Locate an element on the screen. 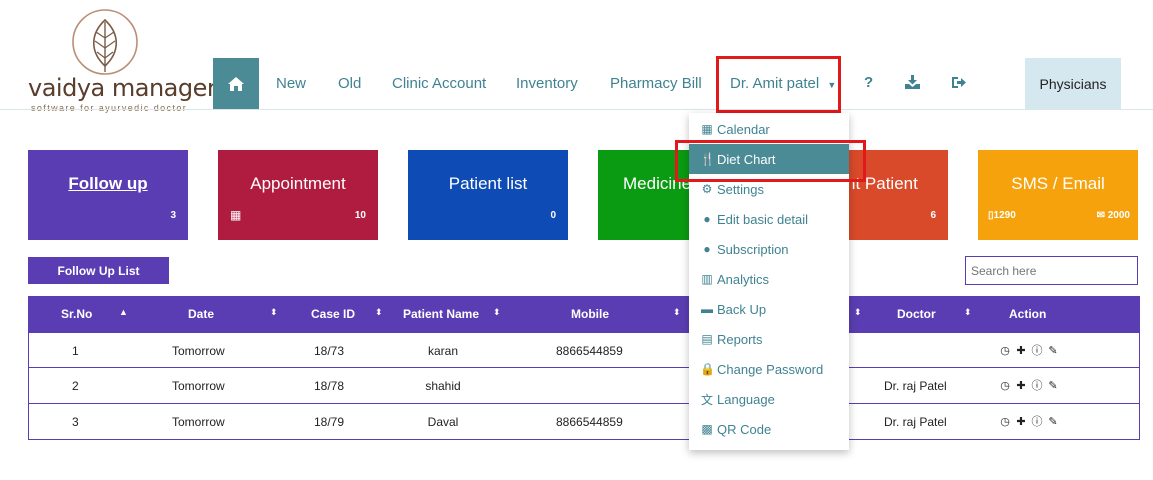  table-row: 2 Tomorrow 18/78 shahid Dr. raj Patel ◷ ✚ ⓘ ✎ is located at coordinates (584, 386).